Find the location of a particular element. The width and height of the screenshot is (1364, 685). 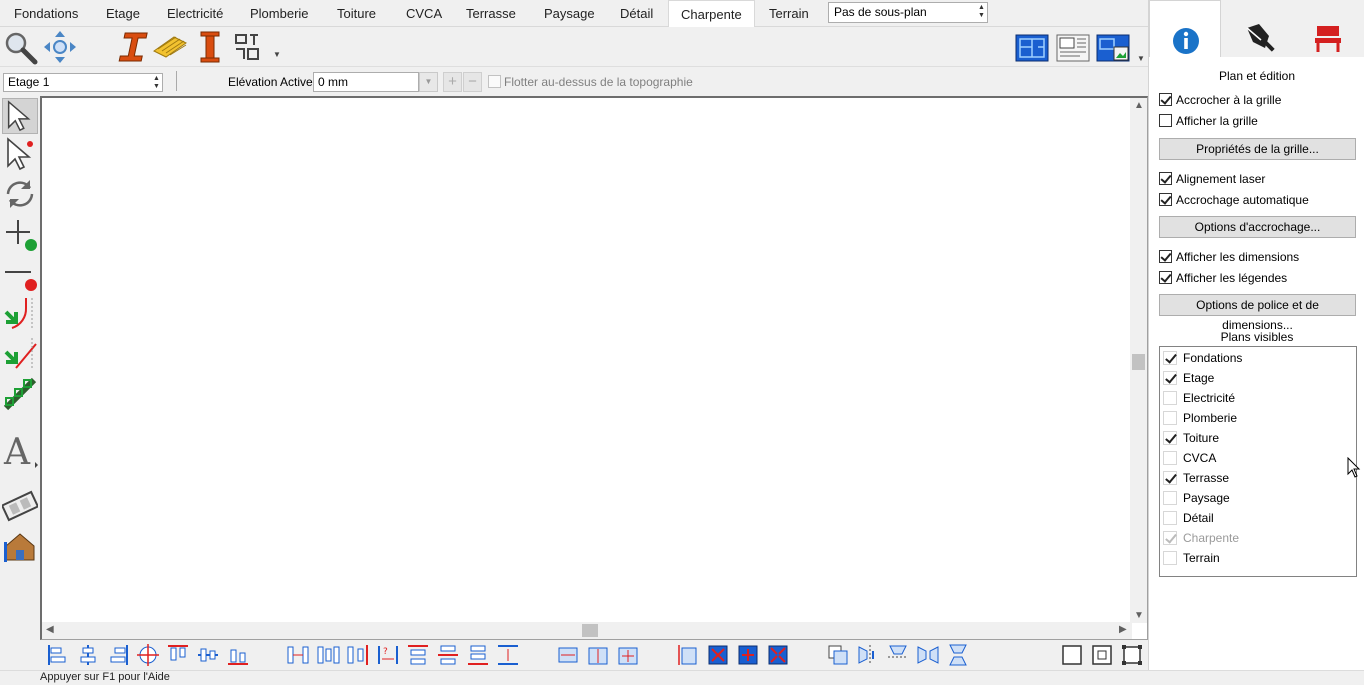

subplan-select: Pas de sous-plan ▲ ▼ is located at coordinates (908, 12).